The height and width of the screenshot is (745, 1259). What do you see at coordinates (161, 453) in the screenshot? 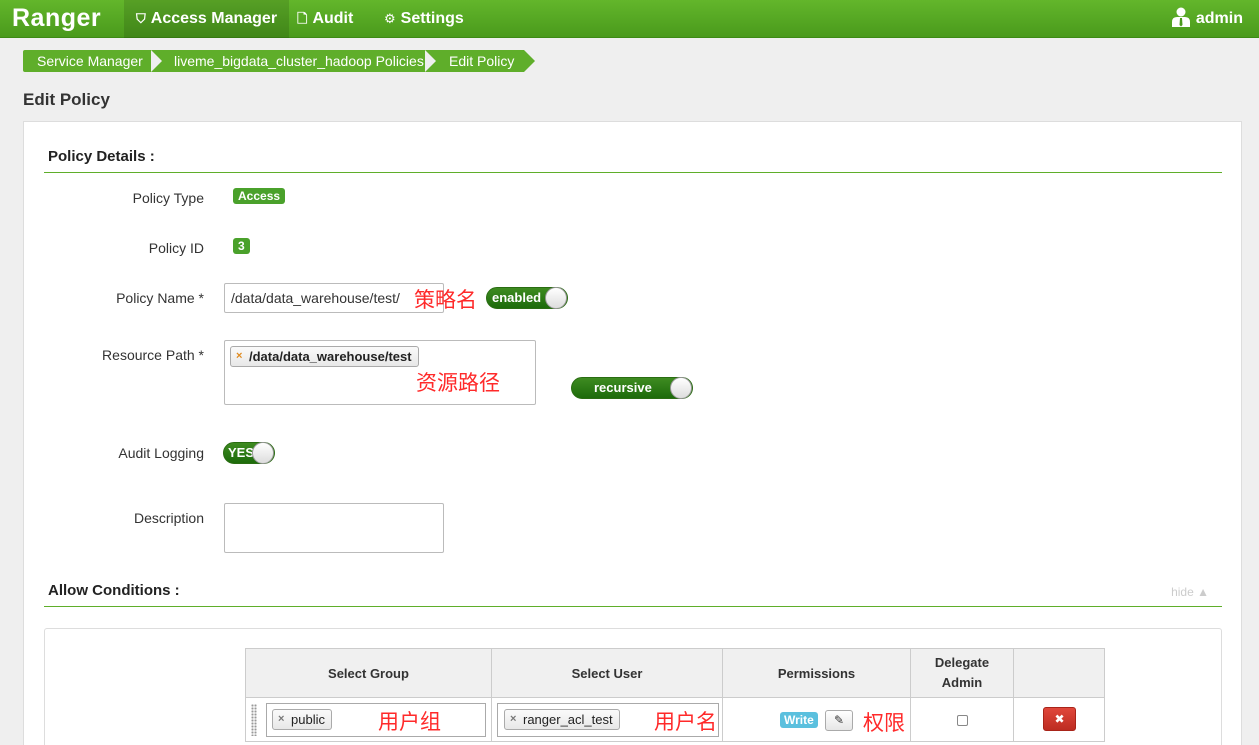
I see `audit-logging-label: Audit Logging` at bounding box center [161, 453].